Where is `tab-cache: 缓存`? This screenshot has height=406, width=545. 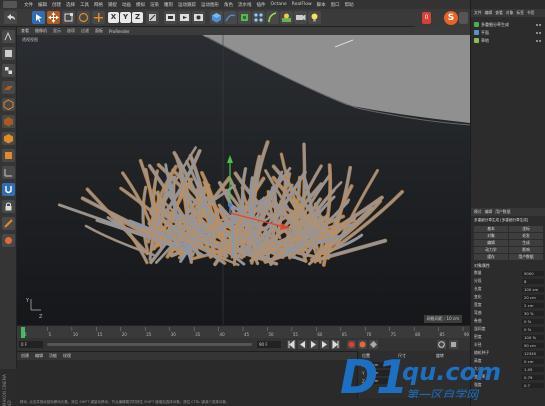
tab-cache: 缓存 is located at coordinates (491, 257).